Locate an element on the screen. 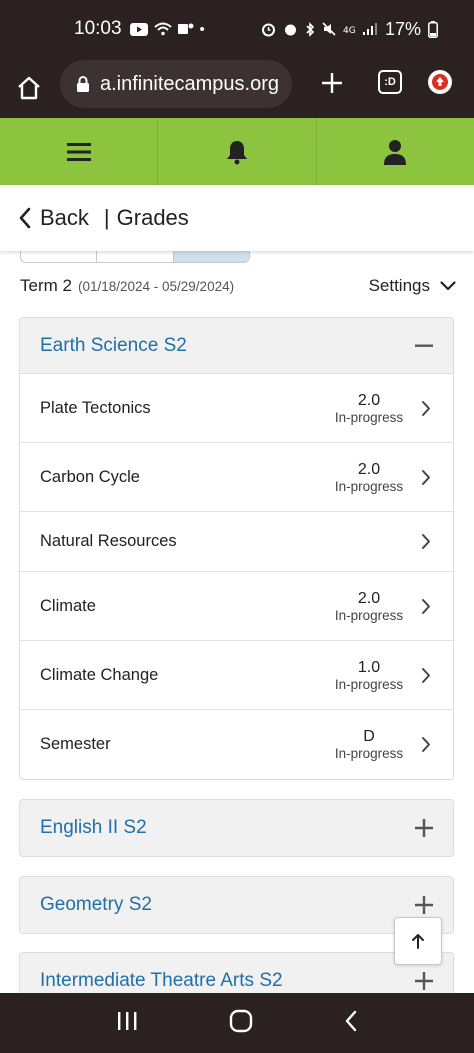 This screenshot has height=1053, width=474. tab-switcher-button: :D is located at coordinates (390, 82).